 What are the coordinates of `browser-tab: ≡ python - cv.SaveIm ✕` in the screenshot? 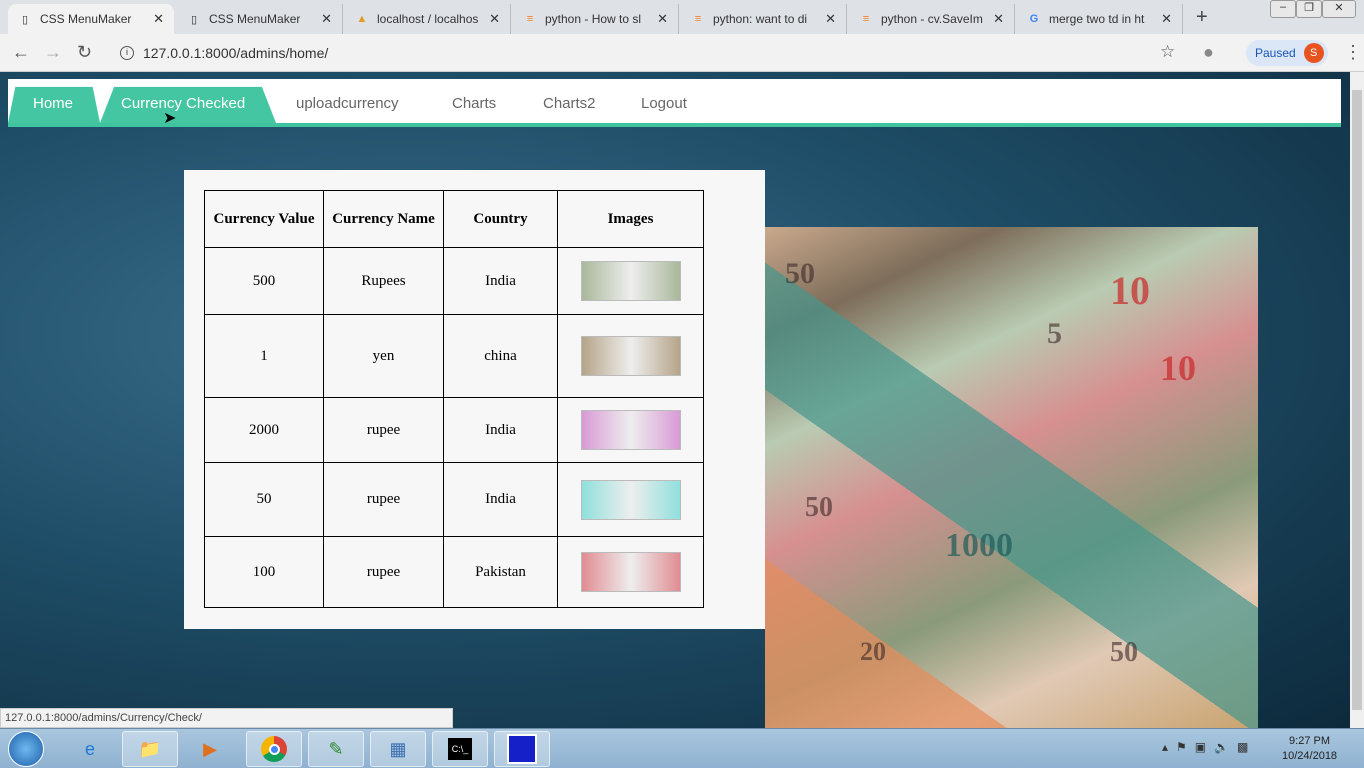 It's located at (932, 19).